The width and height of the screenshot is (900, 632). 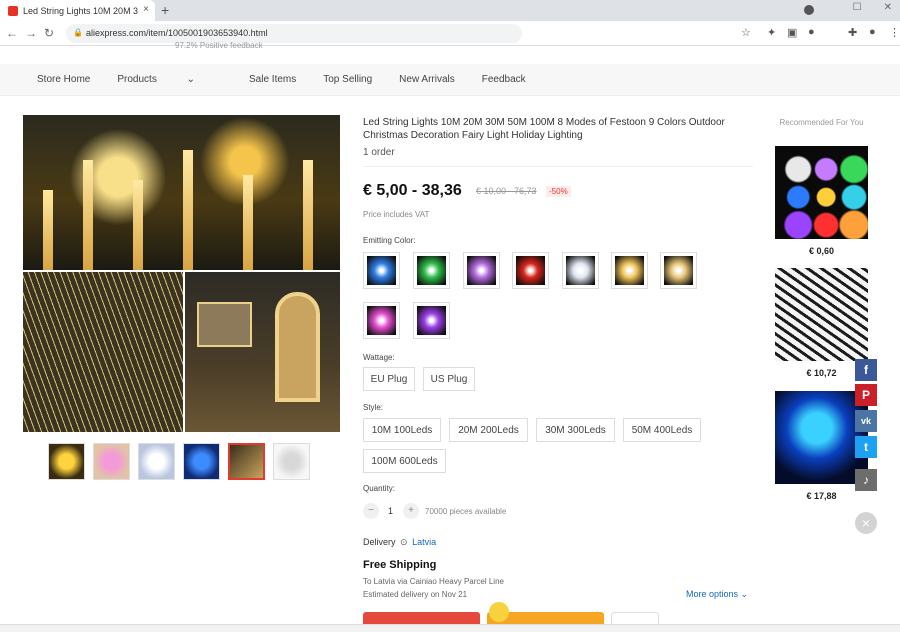 What do you see at coordinates (427, 79) in the screenshot?
I see `nav-new-arrivals: New Arrivals` at bounding box center [427, 79].